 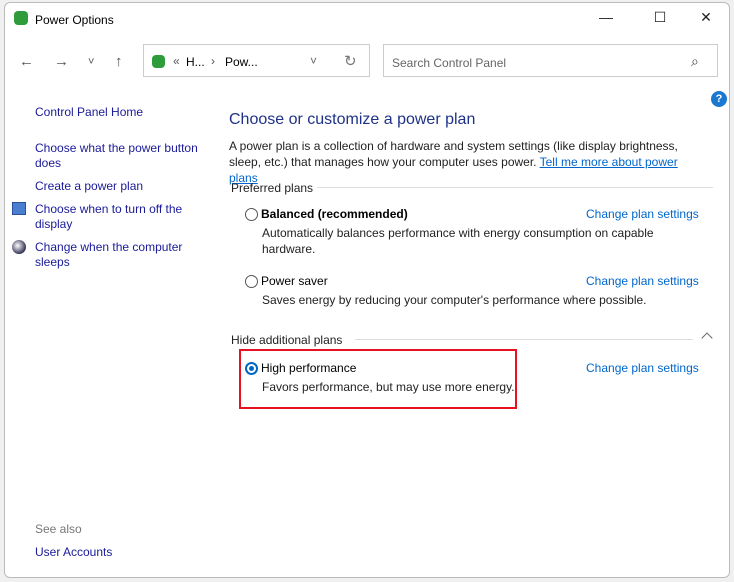 I want to click on power-saver-plan-name: Power saver, so click(x=294, y=281).